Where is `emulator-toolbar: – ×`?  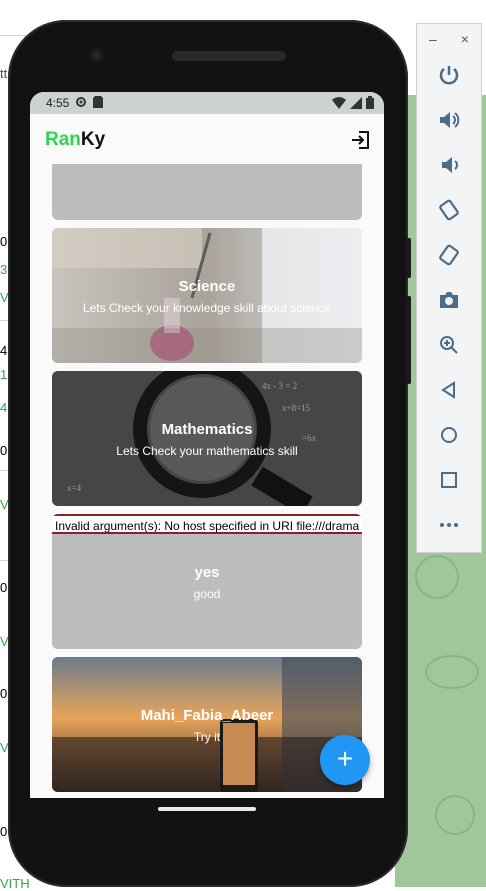 emulator-toolbar: – × is located at coordinates (449, 288).